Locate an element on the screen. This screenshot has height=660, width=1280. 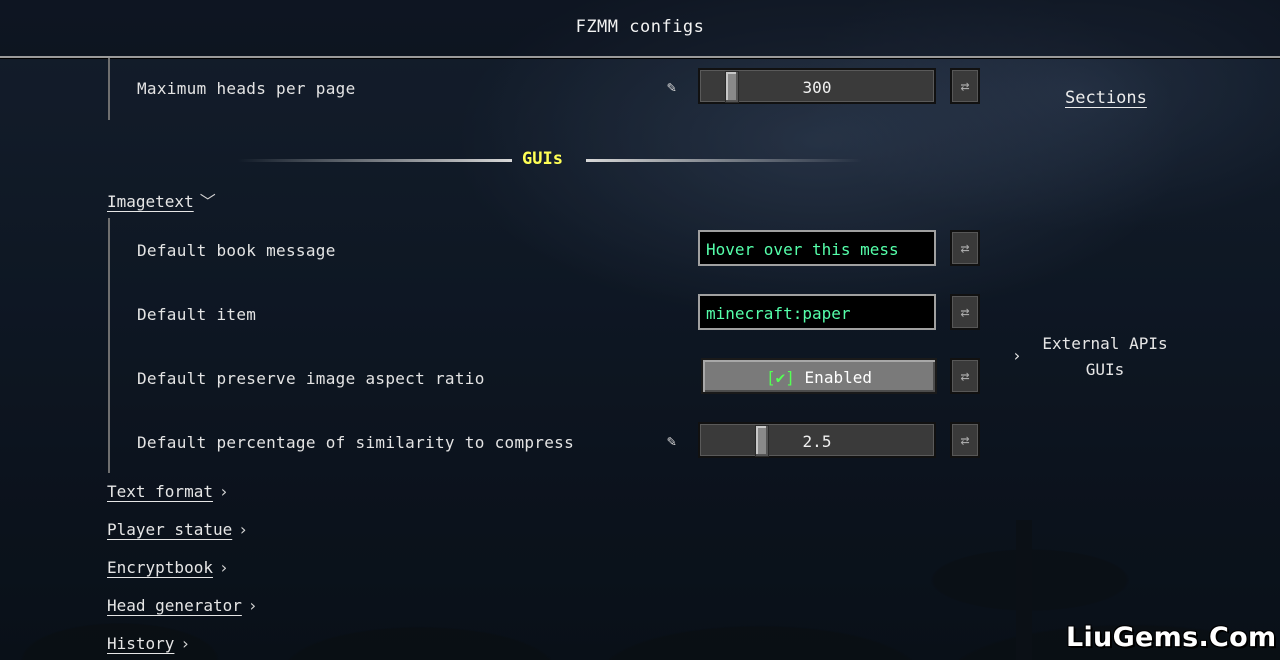
category-head-generator: Head generator › is located at coordinates (182, 605).